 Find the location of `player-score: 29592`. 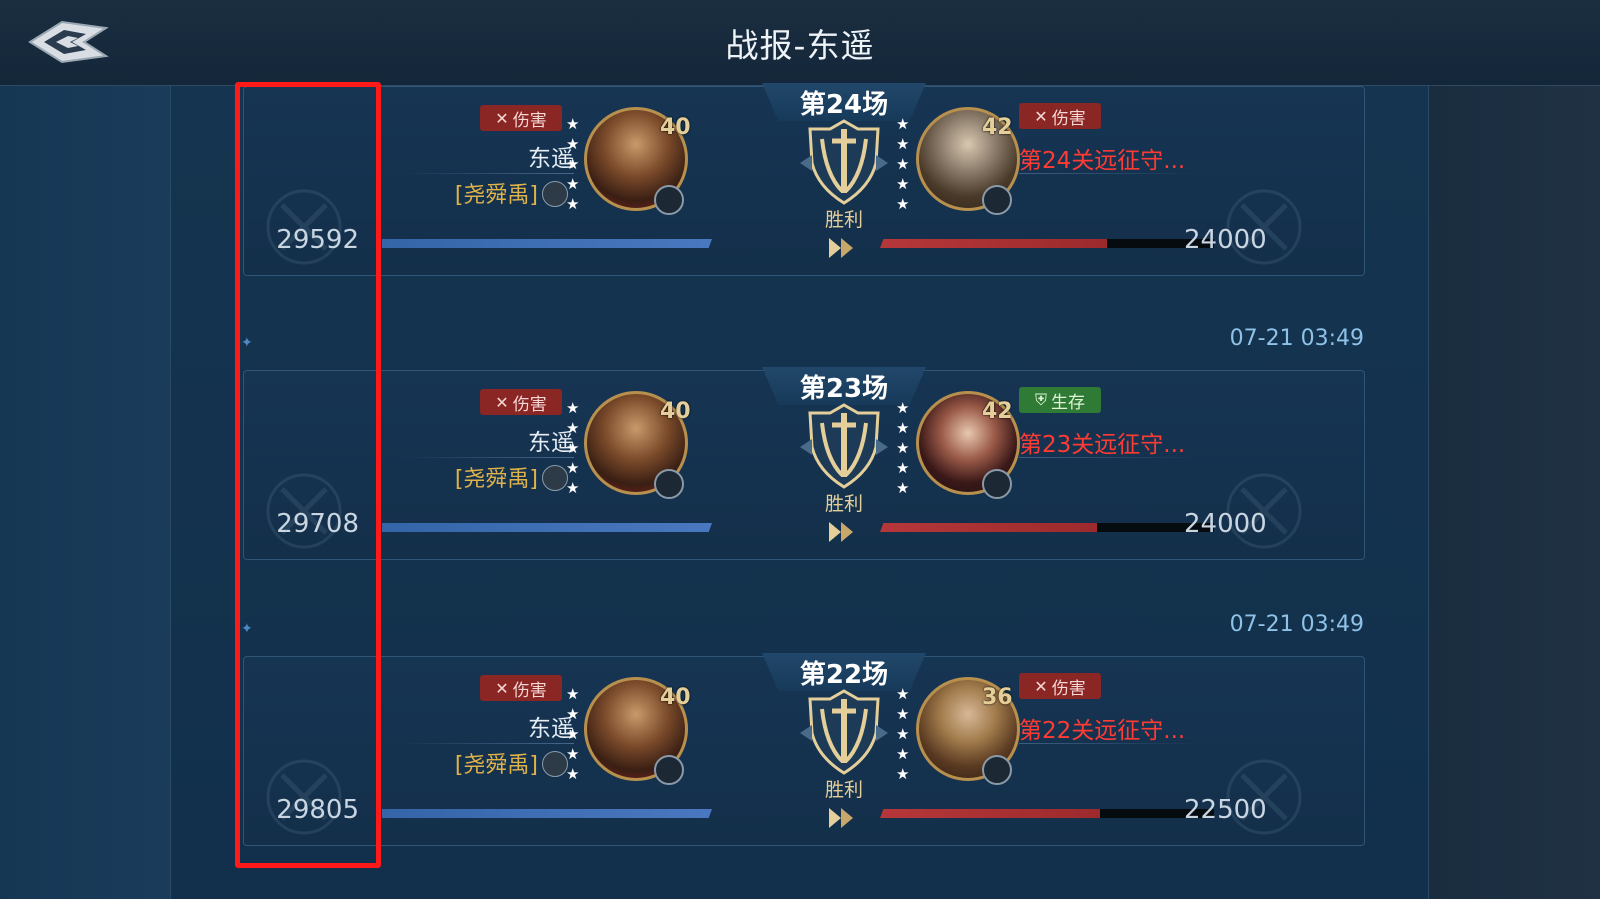

player-score: 29592 is located at coordinates (317, 240).